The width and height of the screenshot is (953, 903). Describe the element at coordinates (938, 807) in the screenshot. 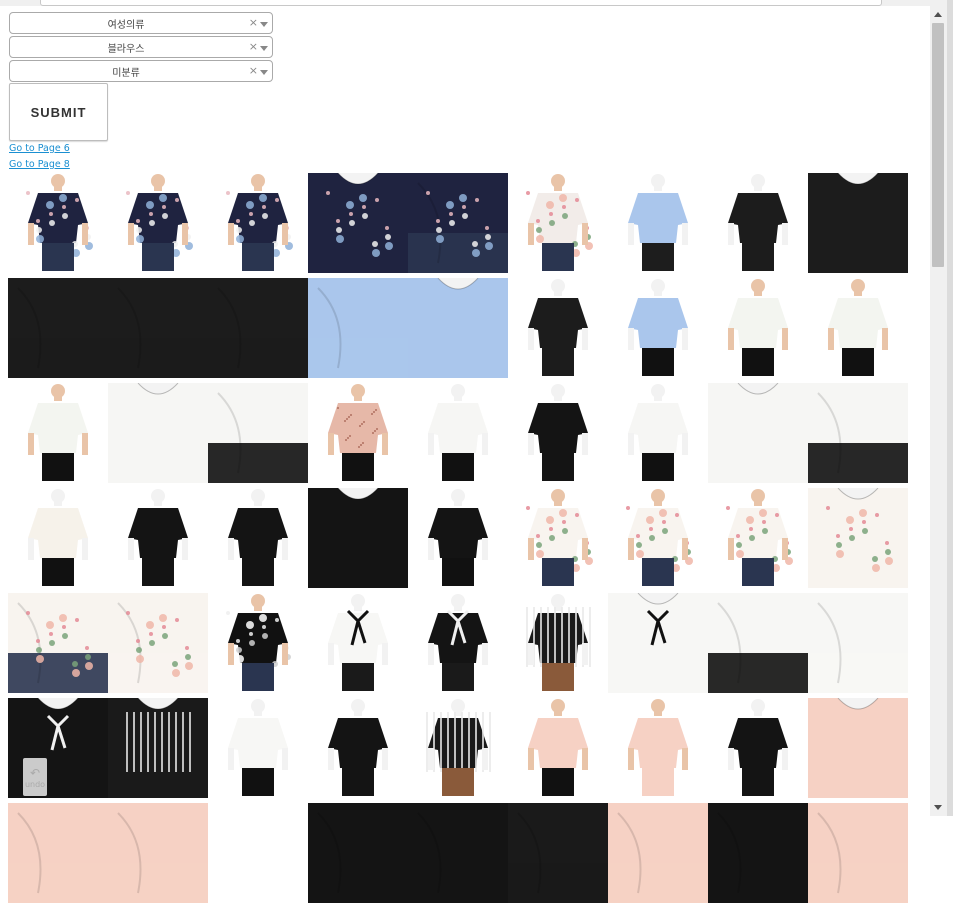

I see `scroll-down-arrow-icon` at that location.